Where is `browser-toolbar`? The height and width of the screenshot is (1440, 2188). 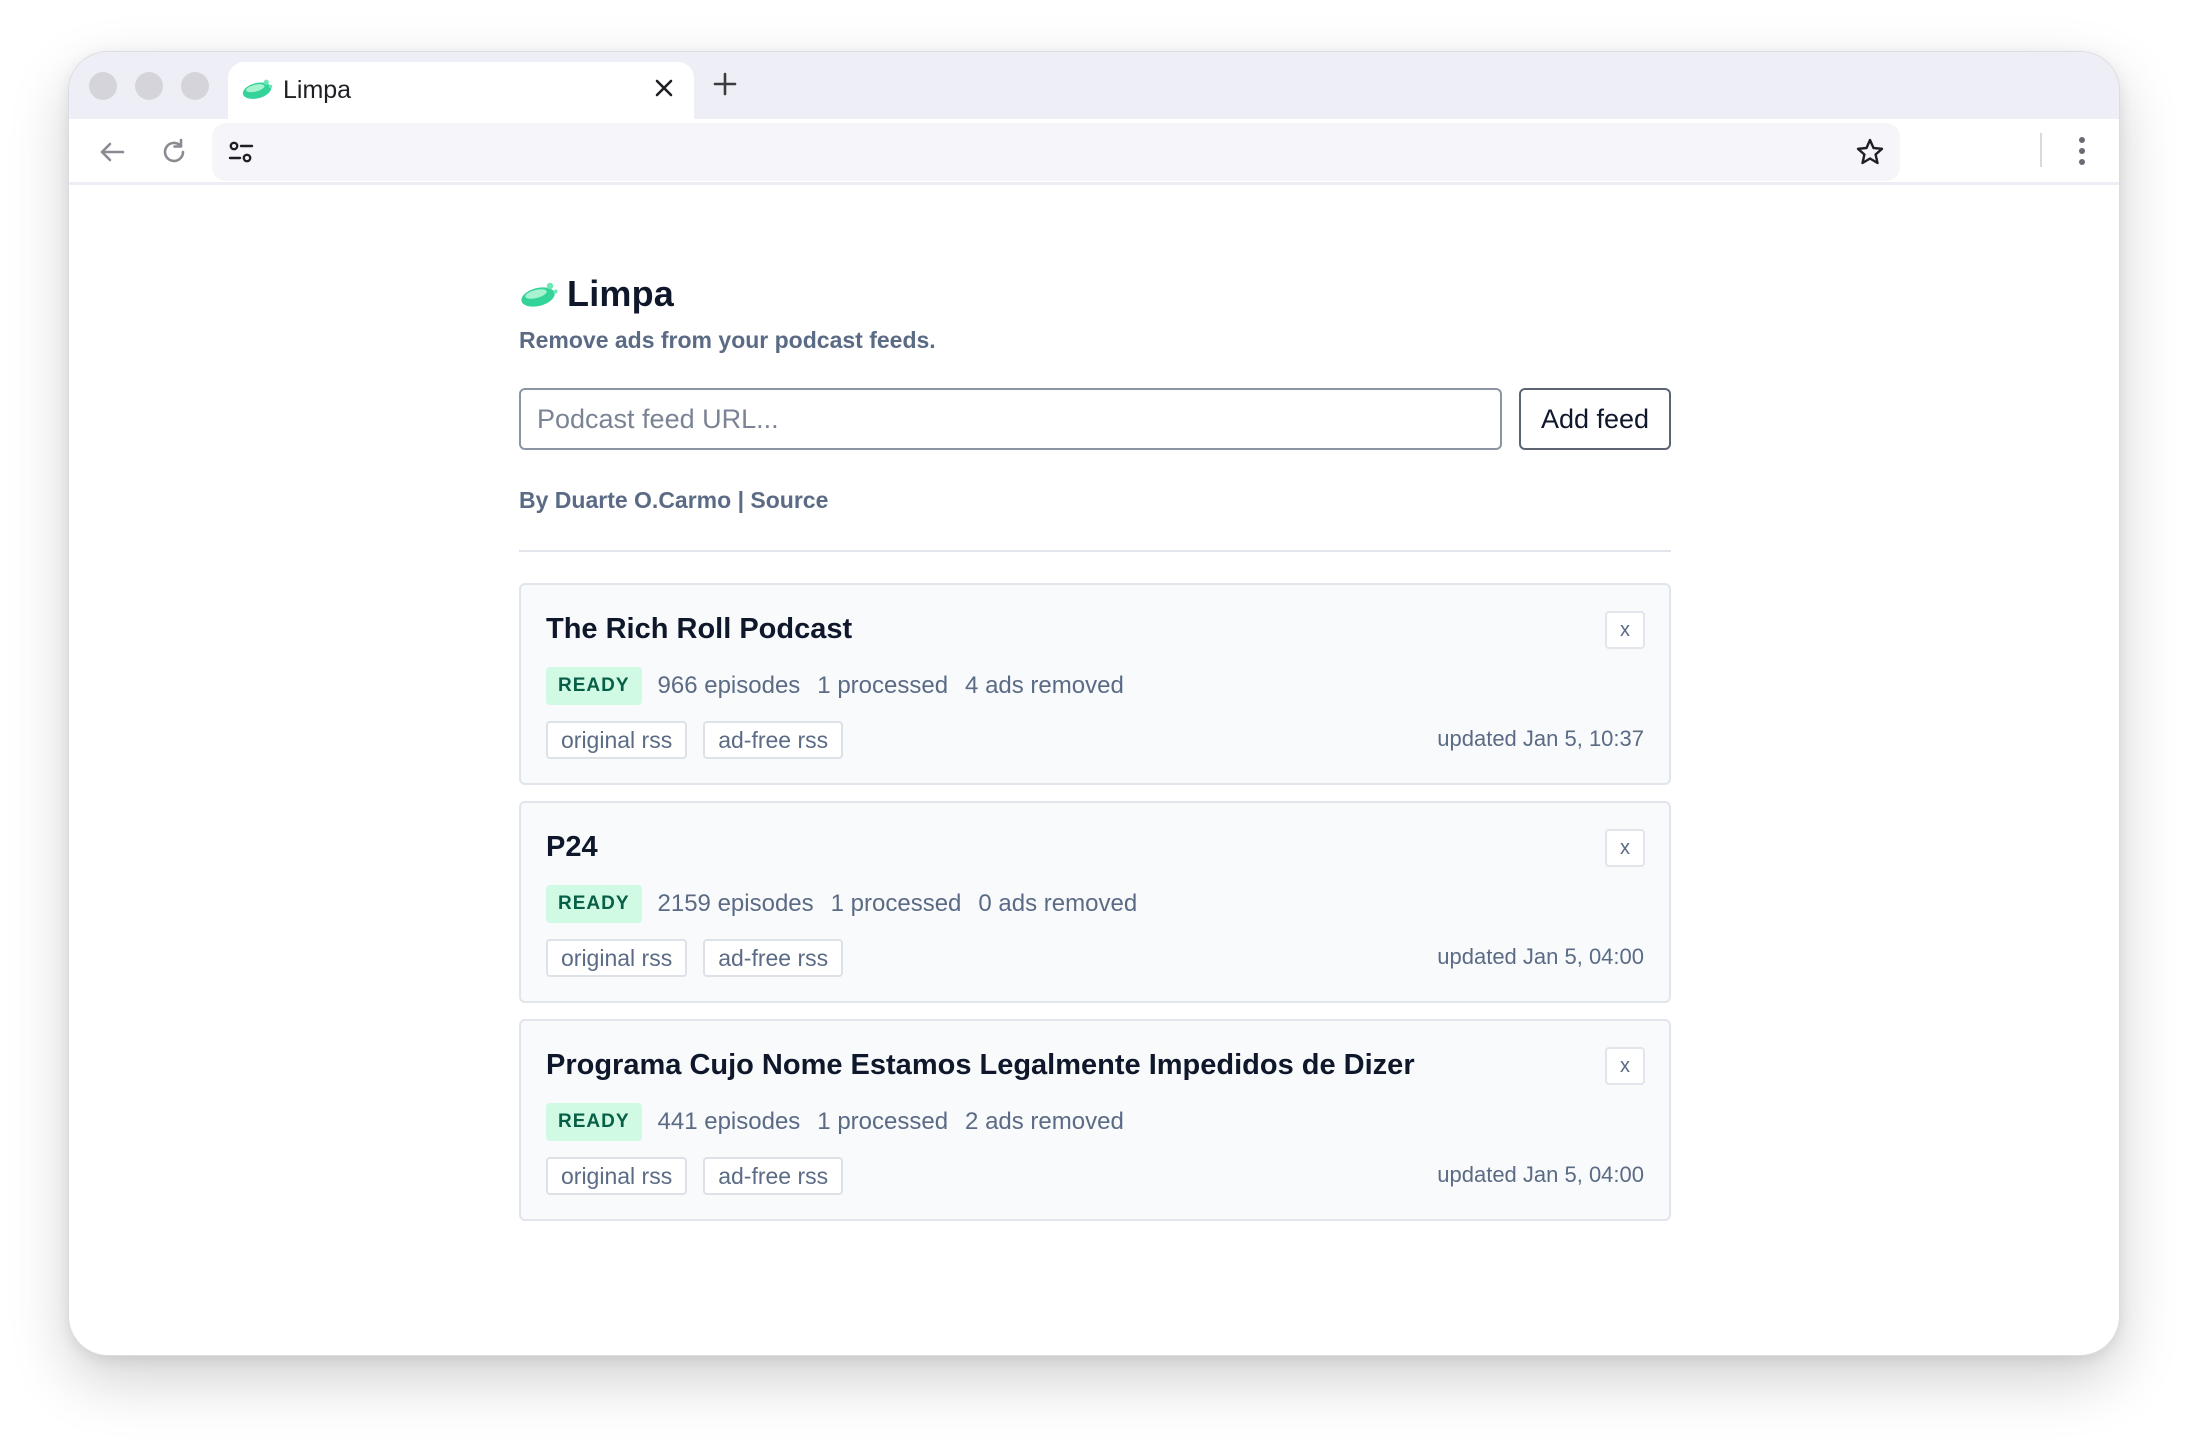
browser-toolbar is located at coordinates (1094, 152).